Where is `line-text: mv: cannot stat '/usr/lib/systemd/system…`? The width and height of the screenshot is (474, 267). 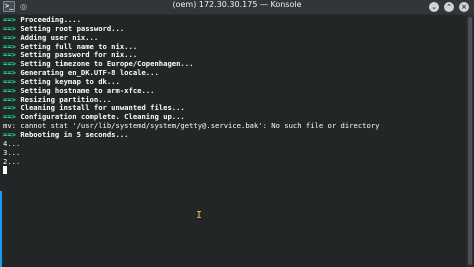 line-text: mv: cannot stat '/usr/lib/systemd/system… is located at coordinates (191, 126).